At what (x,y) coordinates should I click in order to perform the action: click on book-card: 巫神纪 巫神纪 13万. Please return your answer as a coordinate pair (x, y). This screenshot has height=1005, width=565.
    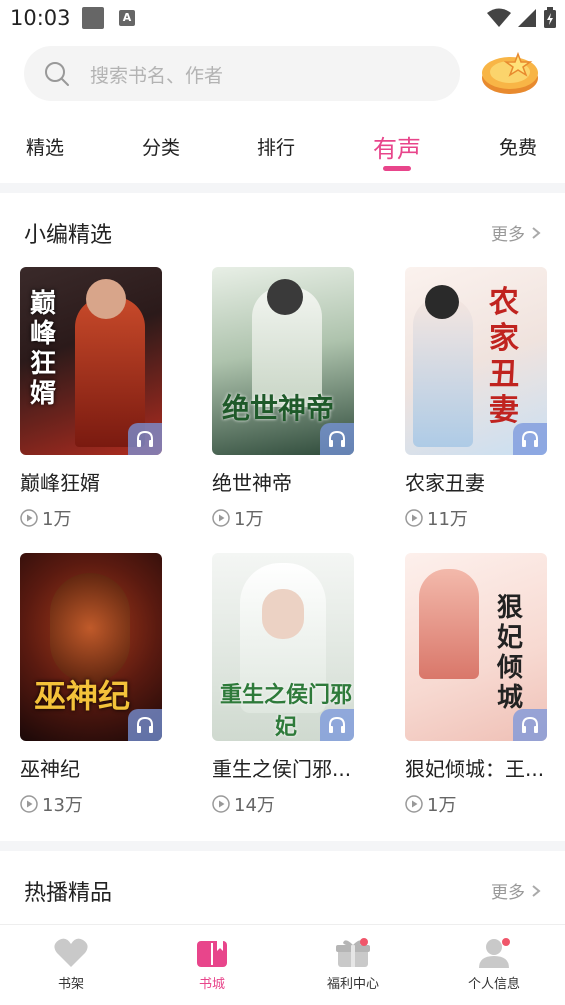
    Looking at the image, I should click on (91, 684).